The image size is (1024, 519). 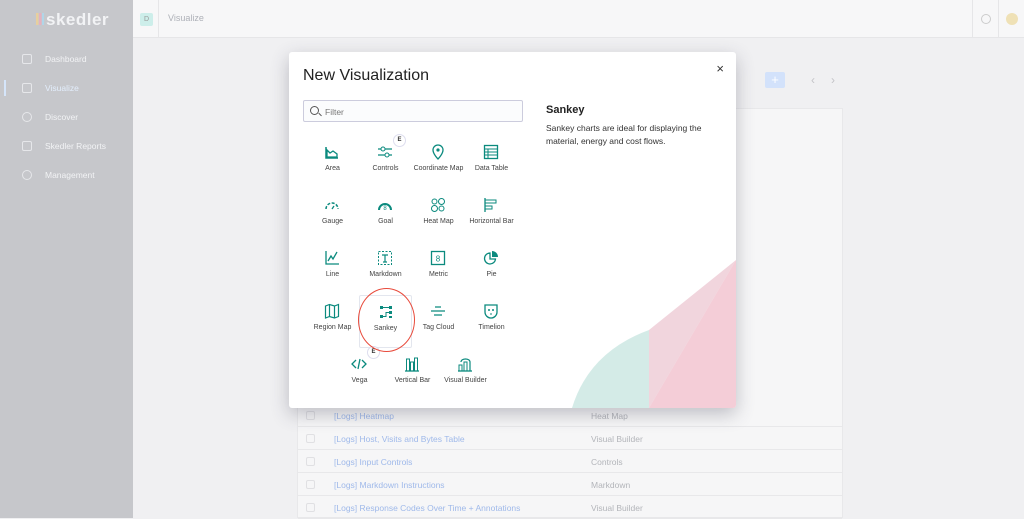 I want to click on sidebar-item-dashboard: Dashboard, so click(x=66, y=59).